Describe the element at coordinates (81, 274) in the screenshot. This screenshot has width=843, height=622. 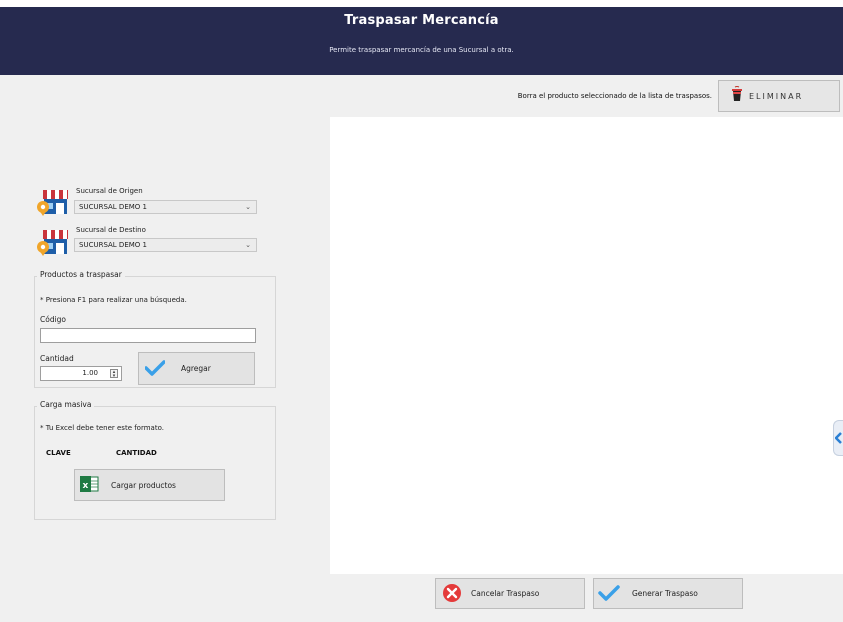
I see `products-group-title: Productos a traspasar` at that location.